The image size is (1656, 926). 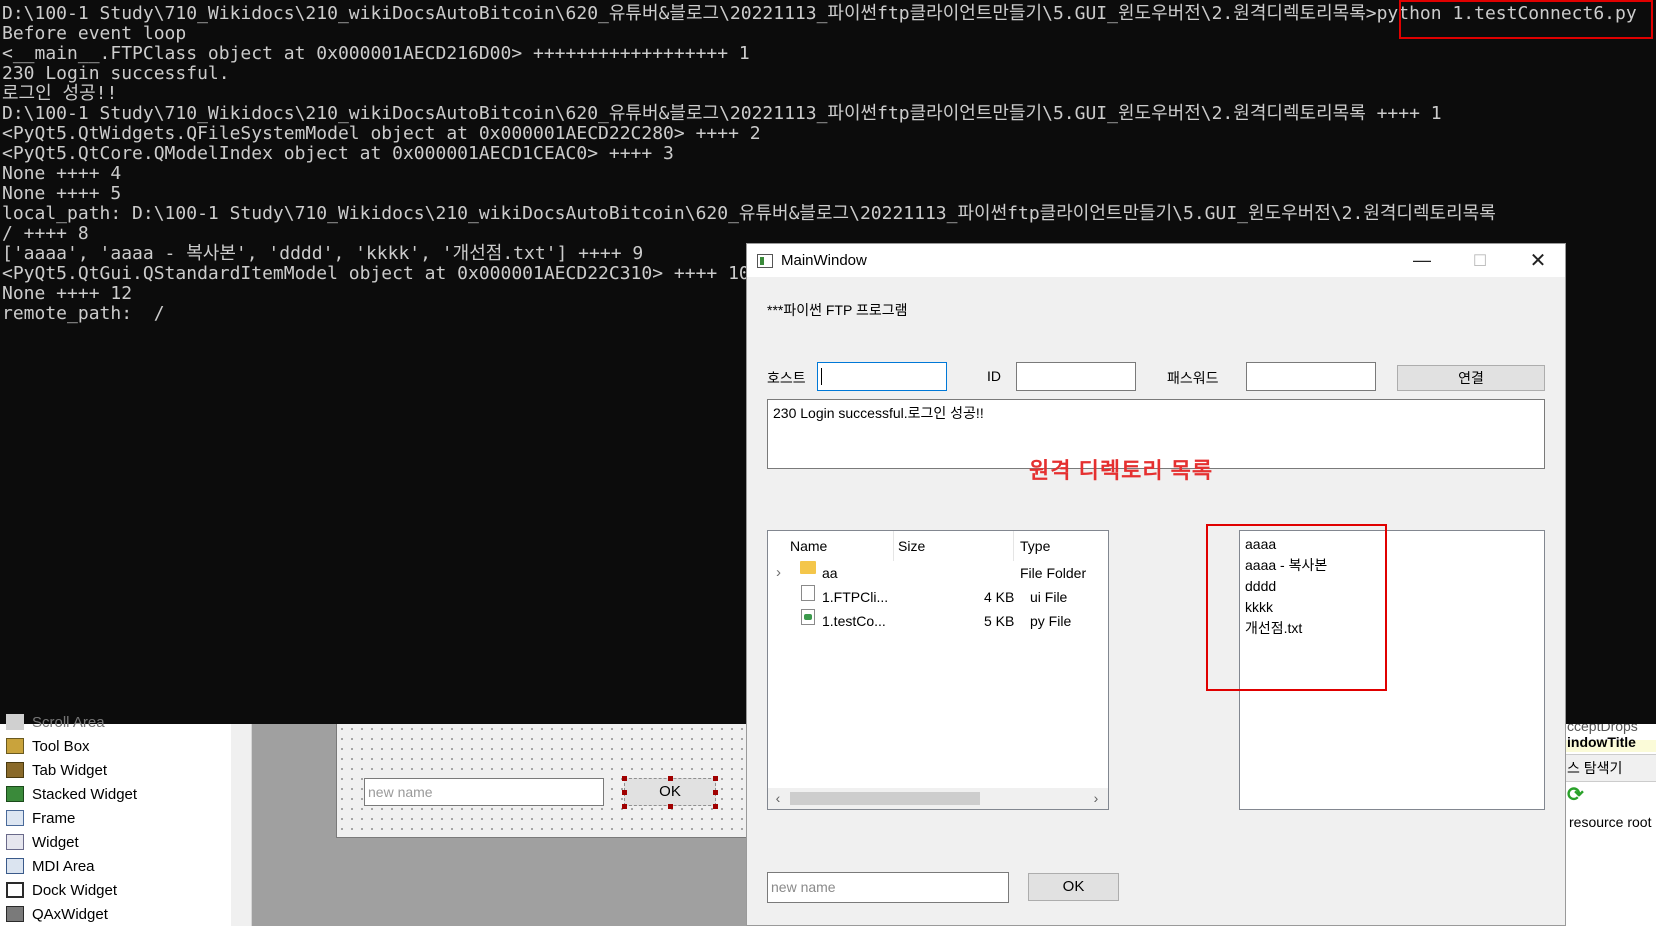 I want to click on ok-button: OK, so click(x=1073, y=887).